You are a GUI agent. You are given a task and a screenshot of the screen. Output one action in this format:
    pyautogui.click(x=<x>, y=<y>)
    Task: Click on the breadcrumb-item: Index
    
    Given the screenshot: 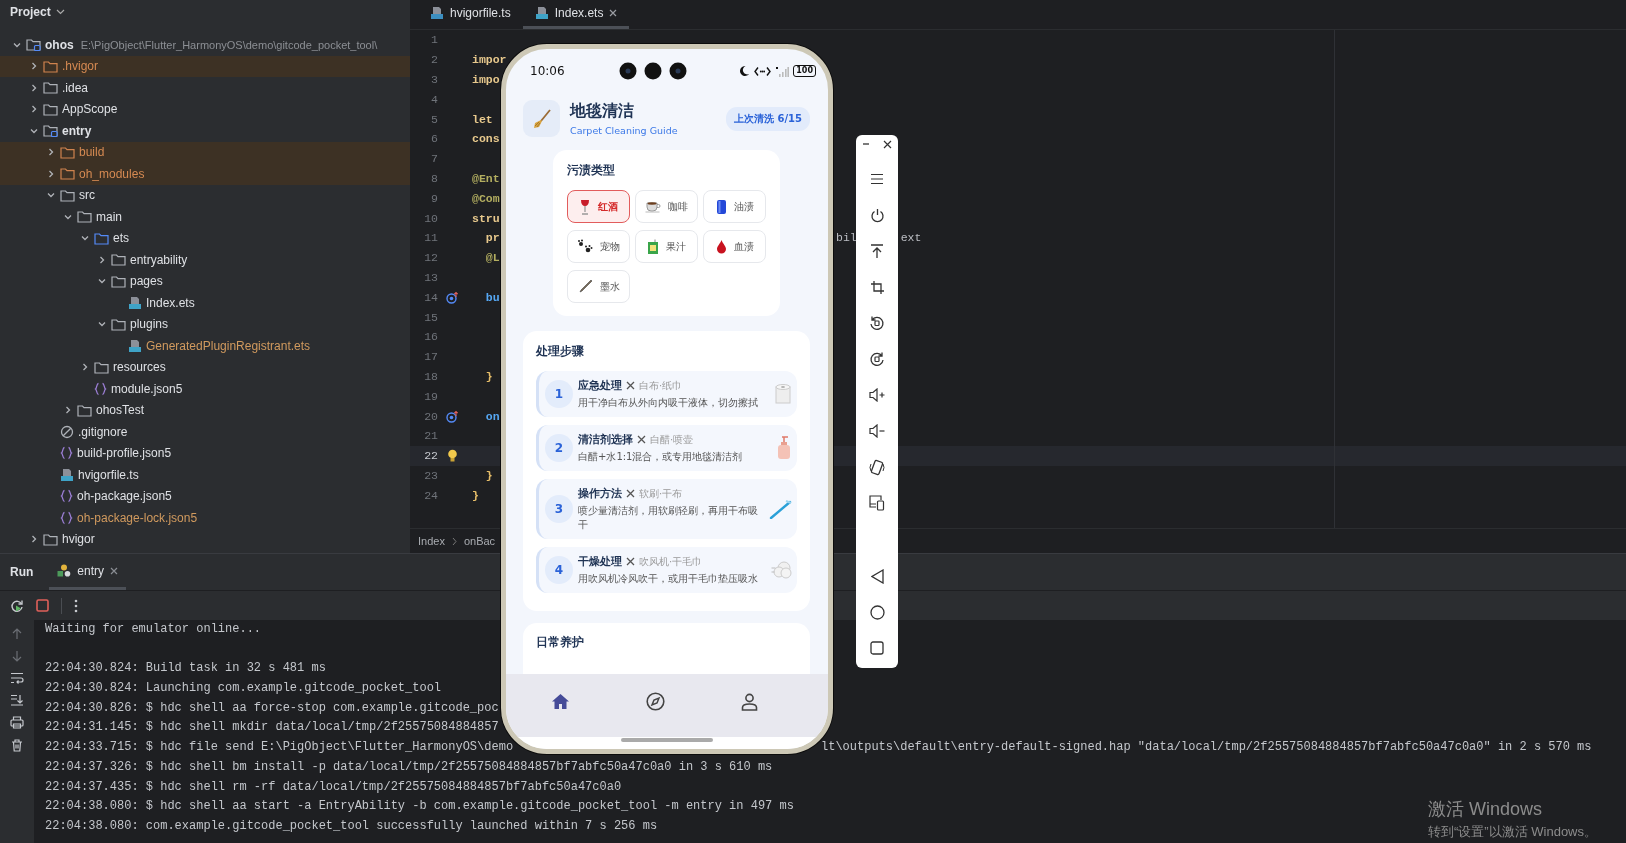 What is the action you would take?
    pyautogui.click(x=431, y=541)
    